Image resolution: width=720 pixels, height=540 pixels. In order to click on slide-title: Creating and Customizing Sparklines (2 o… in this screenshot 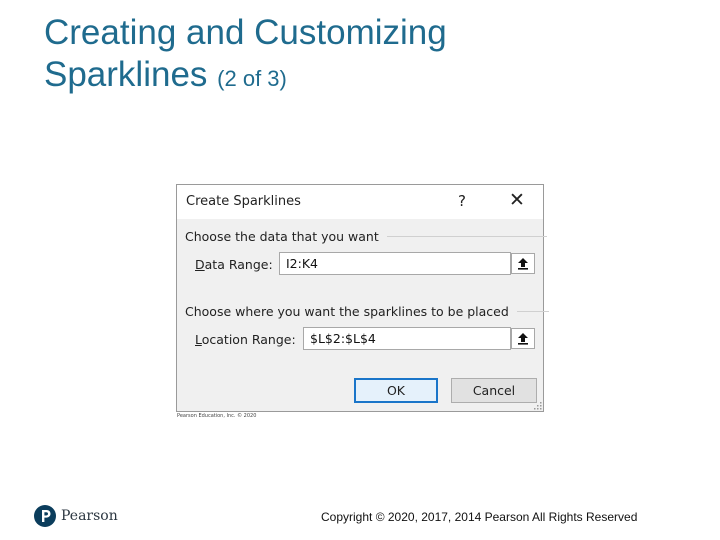, I will do `click(245, 56)`.